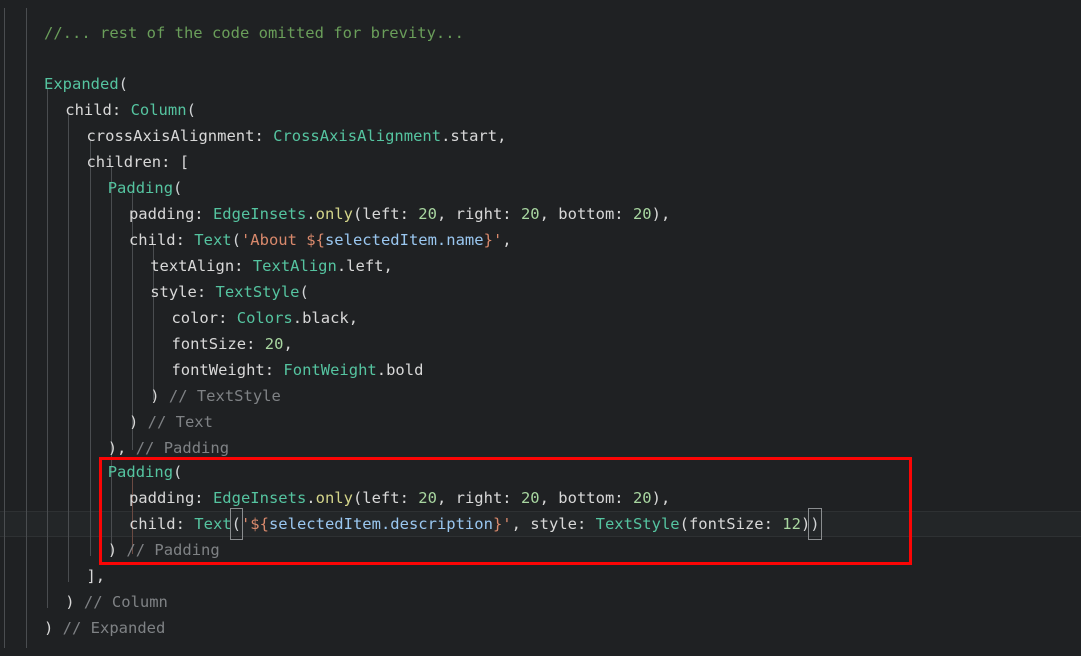  What do you see at coordinates (731, 524) in the screenshot?
I see `code-token-plain: (fontSize:` at bounding box center [731, 524].